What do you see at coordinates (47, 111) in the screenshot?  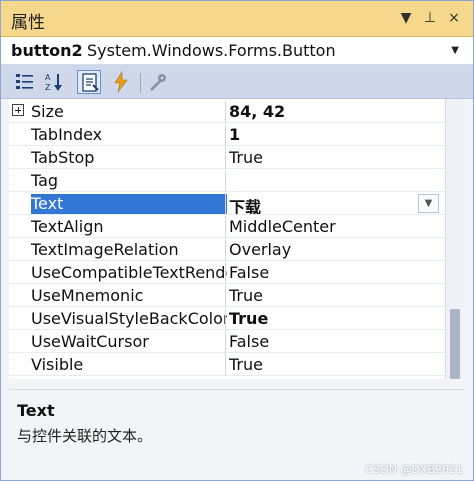 I see `property-name: Size` at bounding box center [47, 111].